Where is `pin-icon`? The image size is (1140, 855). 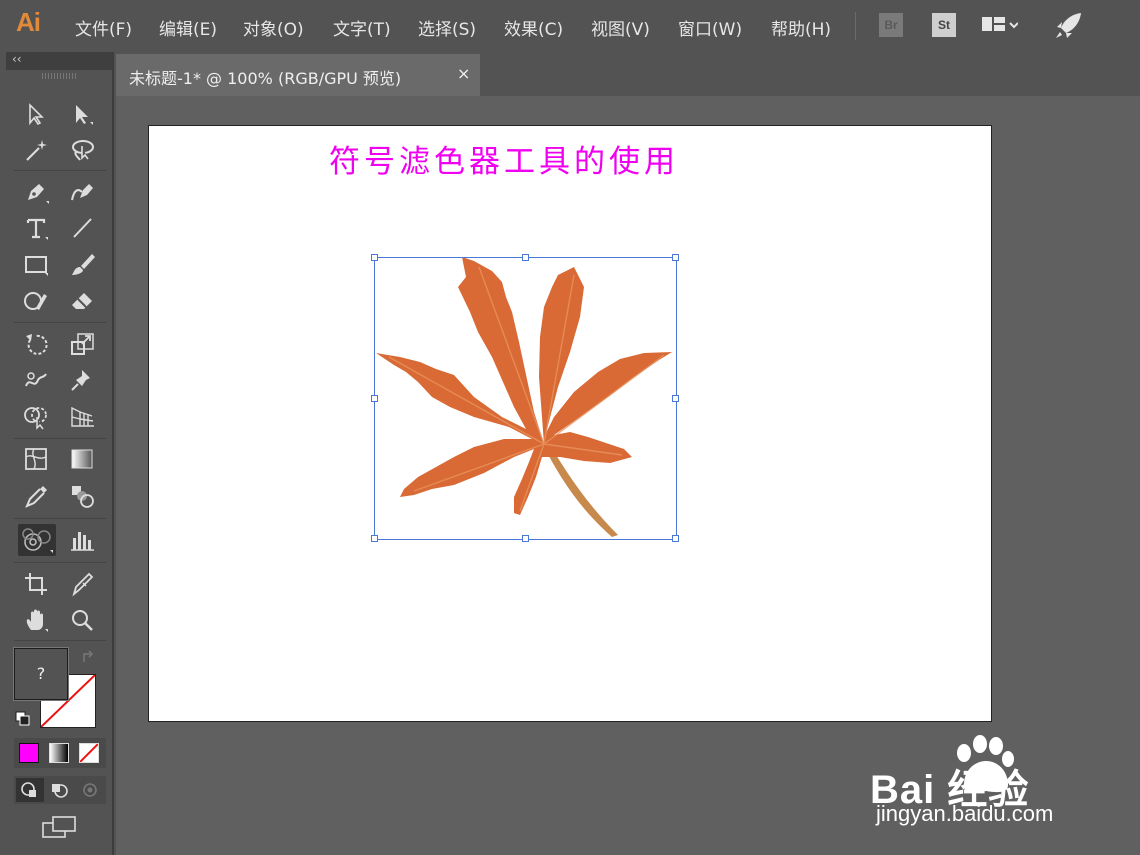 pin-icon is located at coordinates (80, 380).